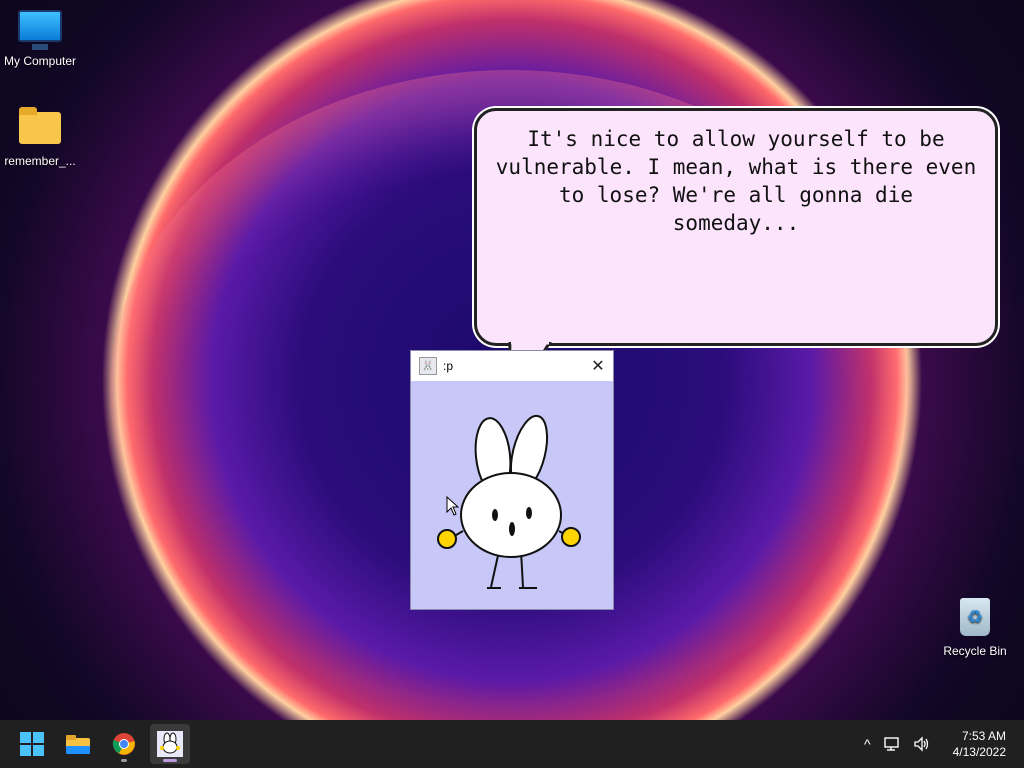 The width and height of the screenshot is (1024, 768). Describe the element at coordinates (512, 744) in the screenshot. I see `taskbar: ^ 7:53 AM 4/13/2022` at that location.